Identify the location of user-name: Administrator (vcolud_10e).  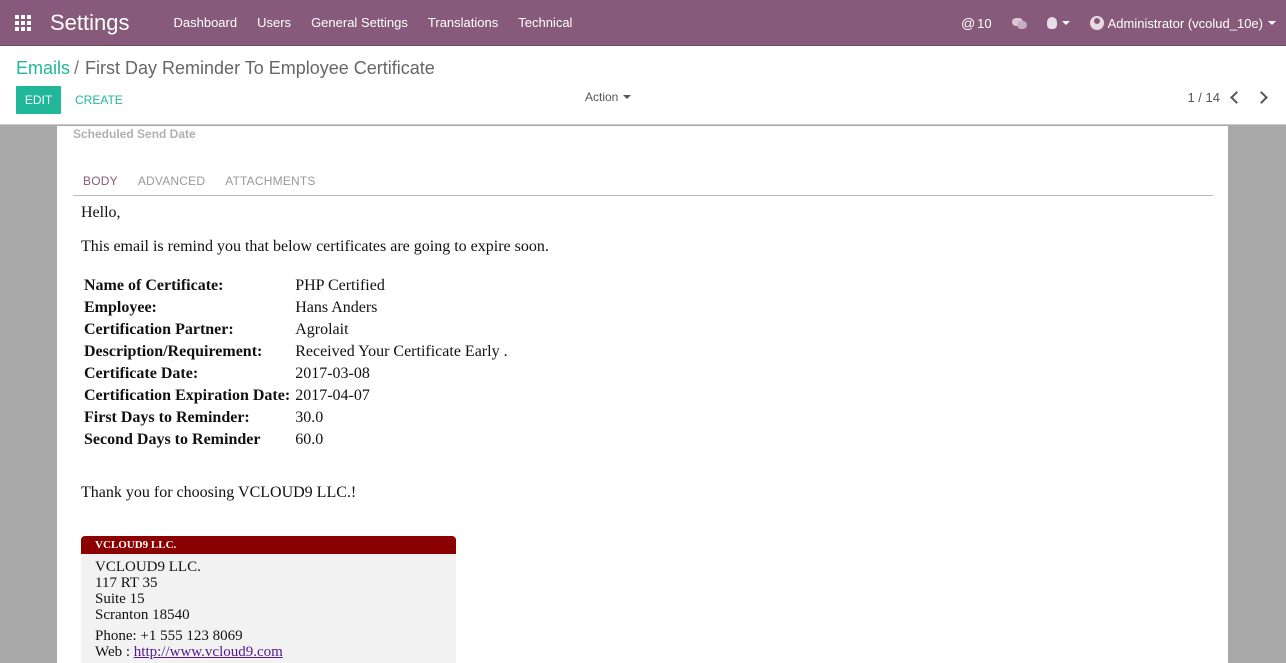
(1185, 23).